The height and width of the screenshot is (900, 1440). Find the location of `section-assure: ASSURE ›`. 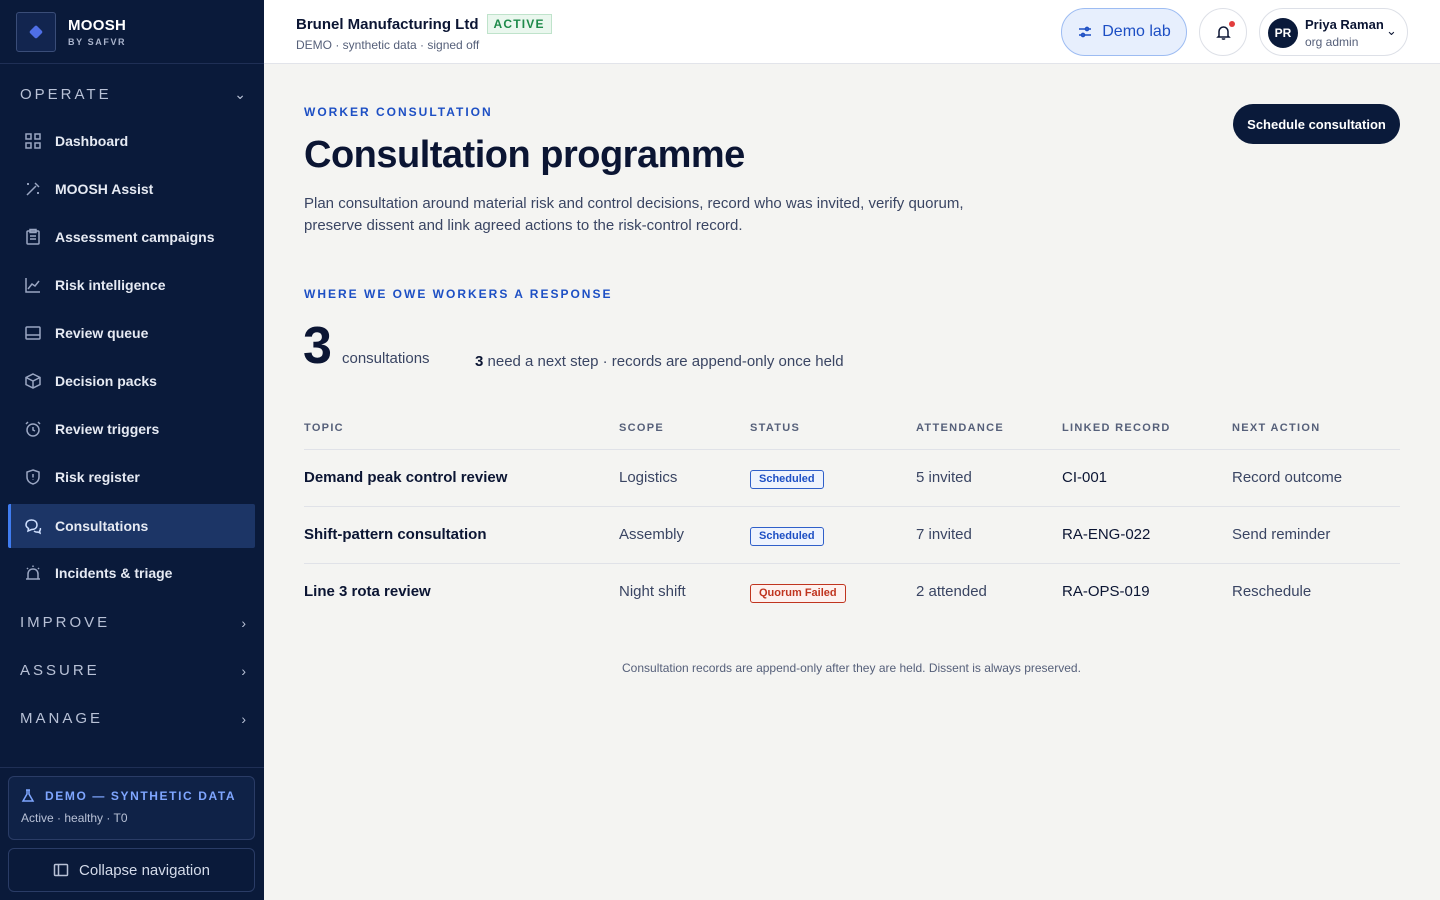

section-assure: ASSURE › is located at coordinates (133, 670).